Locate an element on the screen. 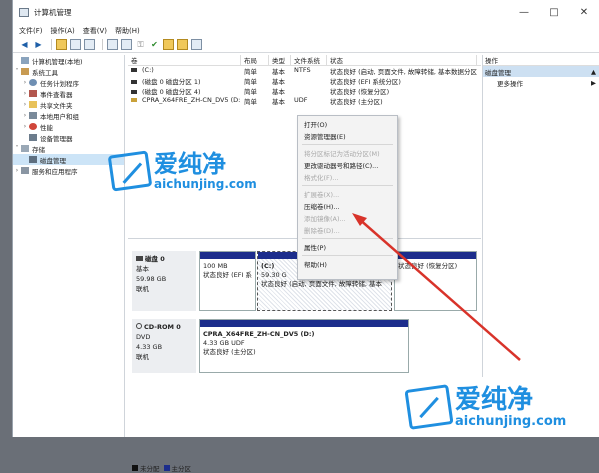  legend-primary: 主分区 is located at coordinates (181, 469).